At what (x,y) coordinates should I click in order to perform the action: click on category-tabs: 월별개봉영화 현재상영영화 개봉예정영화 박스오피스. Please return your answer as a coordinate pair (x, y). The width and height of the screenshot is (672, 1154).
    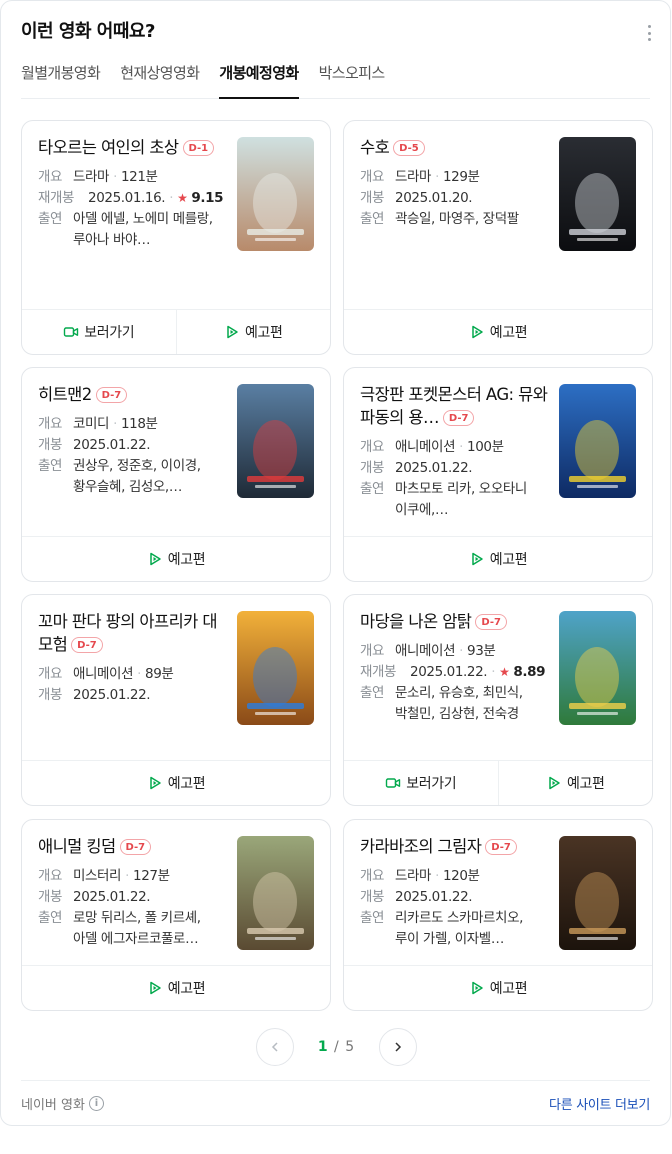
    Looking at the image, I should click on (335, 79).